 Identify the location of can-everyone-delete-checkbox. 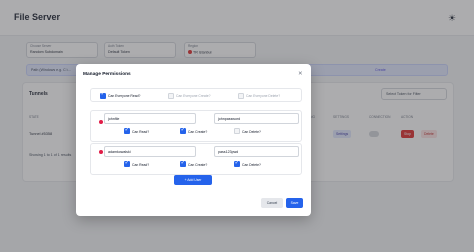
(241, 95).